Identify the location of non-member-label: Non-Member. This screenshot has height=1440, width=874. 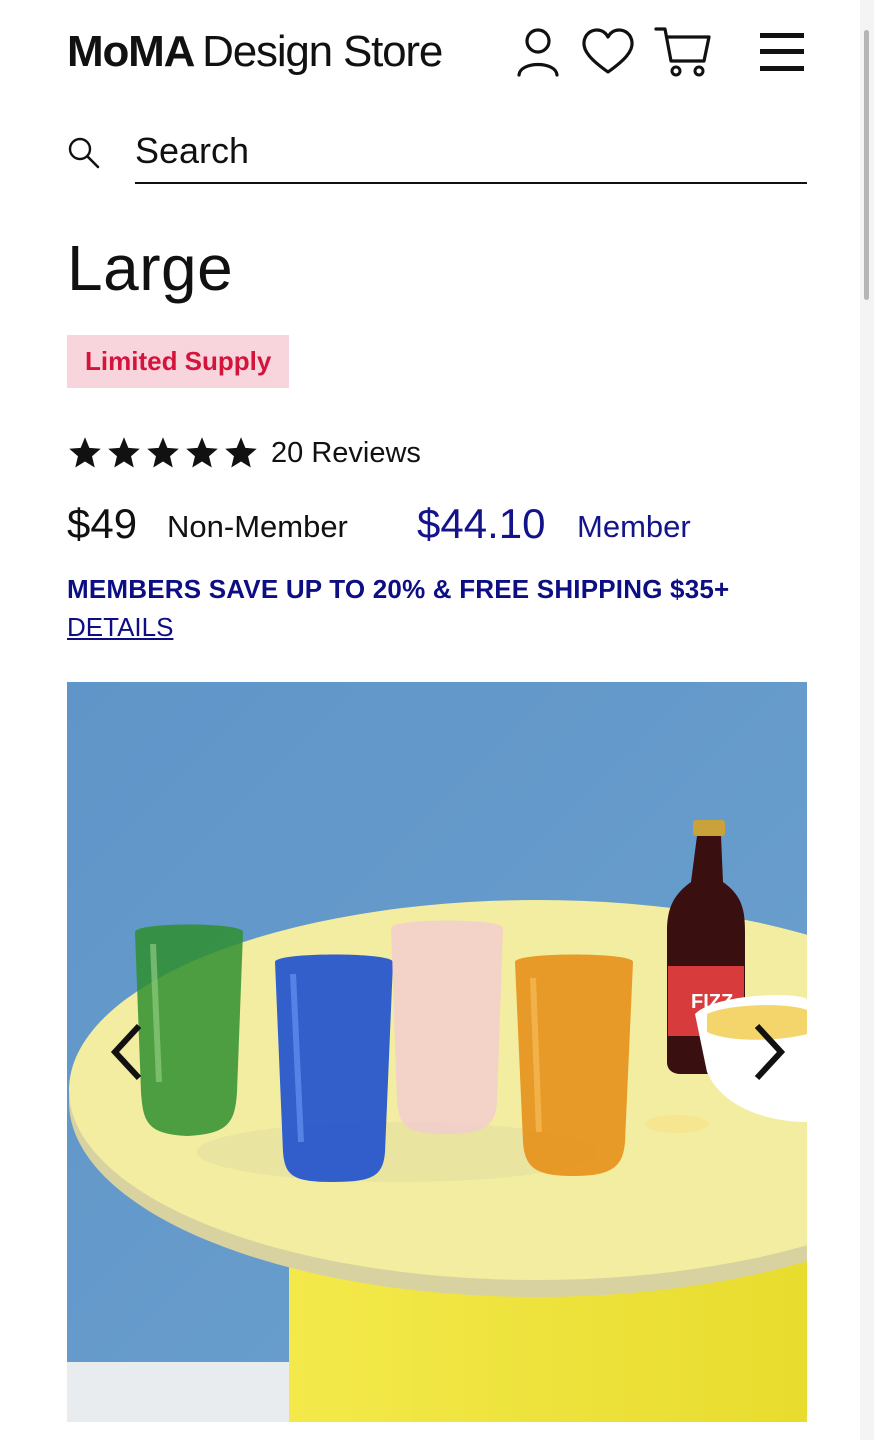
(257, 526).